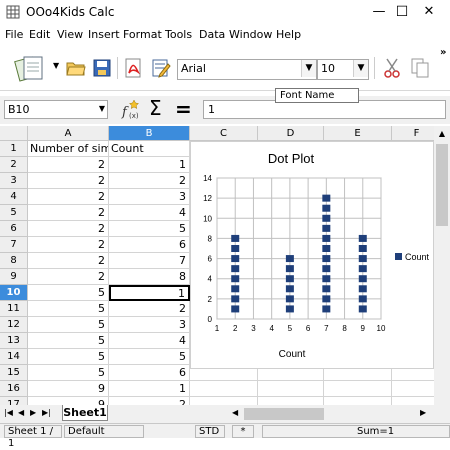  What do you see at coordinates (68, 309) in the screenshot?
I see `cell-a11: 5` at bounding box center [68, 309].